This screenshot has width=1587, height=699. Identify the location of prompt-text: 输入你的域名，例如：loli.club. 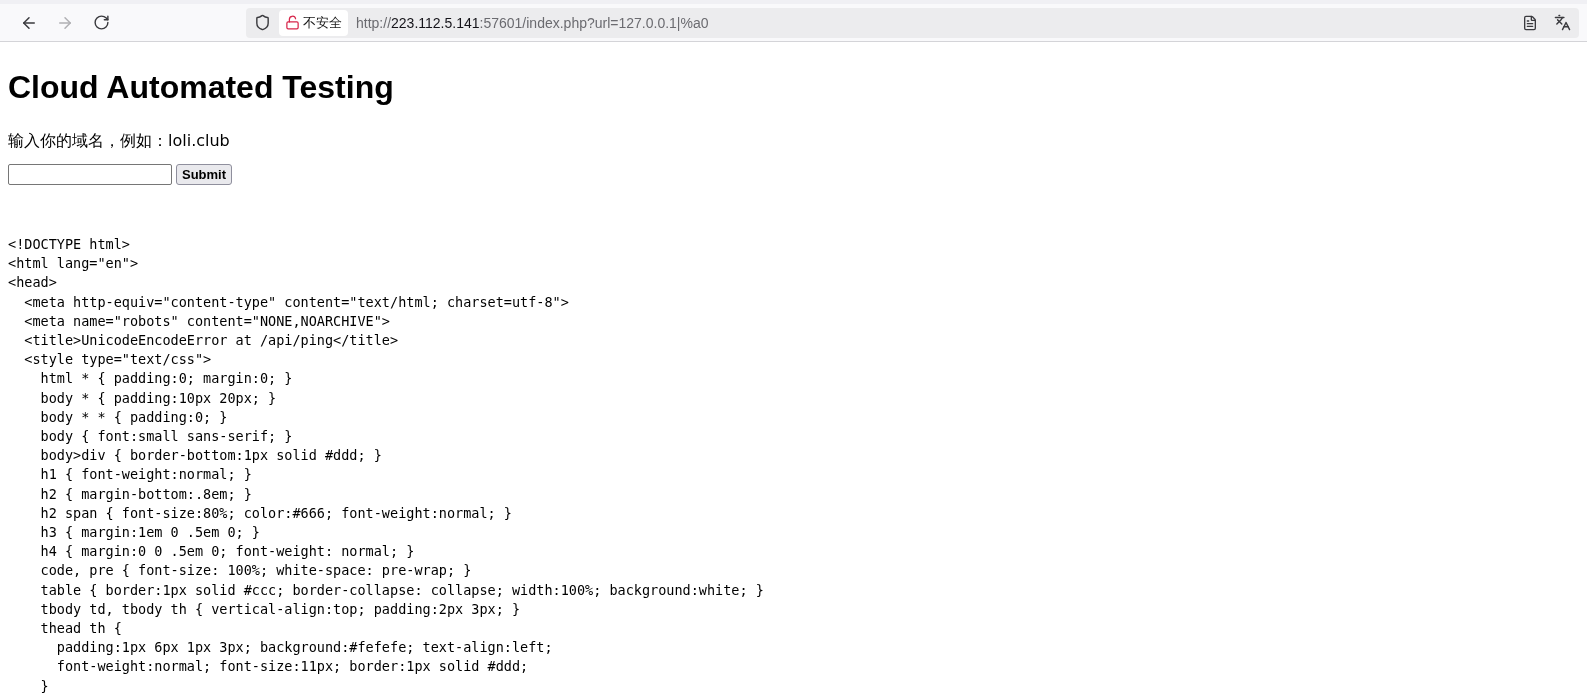
(119, 141).